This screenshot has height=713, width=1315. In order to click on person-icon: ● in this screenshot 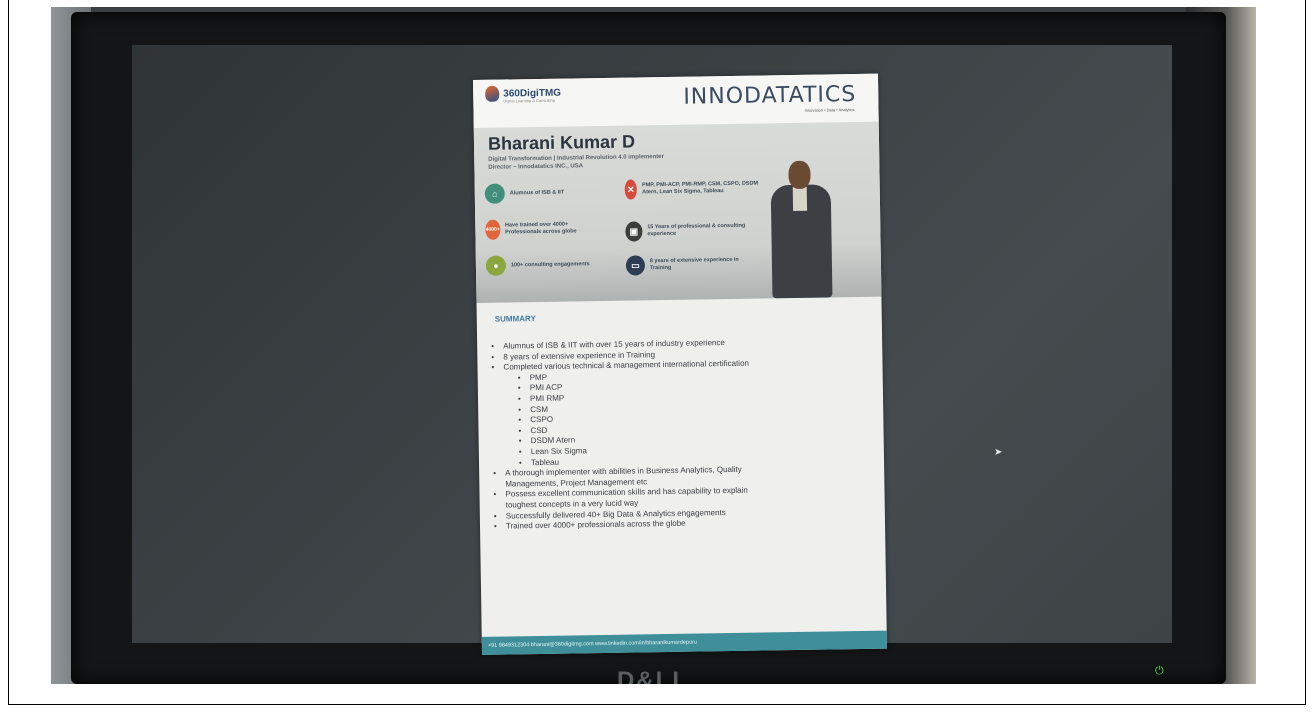, I will do `click(496, 265)`.